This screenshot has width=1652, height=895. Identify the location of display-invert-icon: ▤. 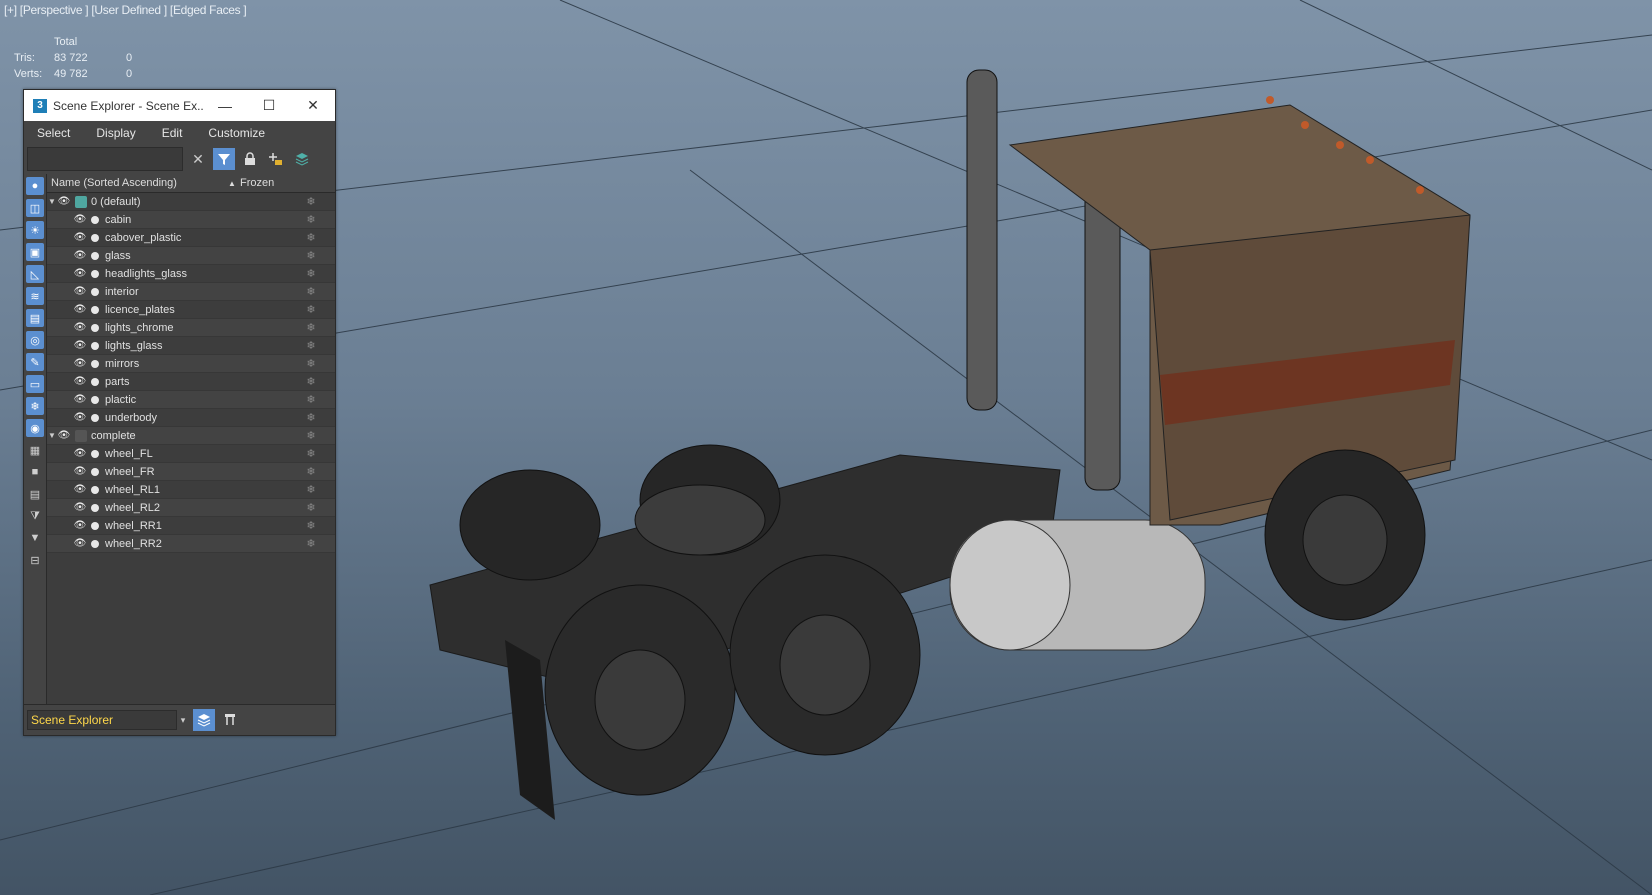
(35, 494).